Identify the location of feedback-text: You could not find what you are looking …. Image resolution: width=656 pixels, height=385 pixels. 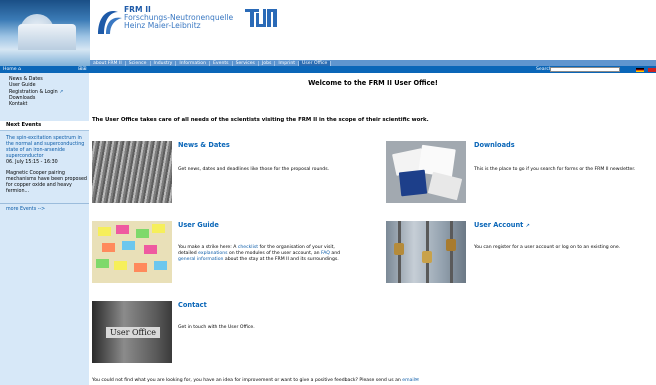
(255, 380).